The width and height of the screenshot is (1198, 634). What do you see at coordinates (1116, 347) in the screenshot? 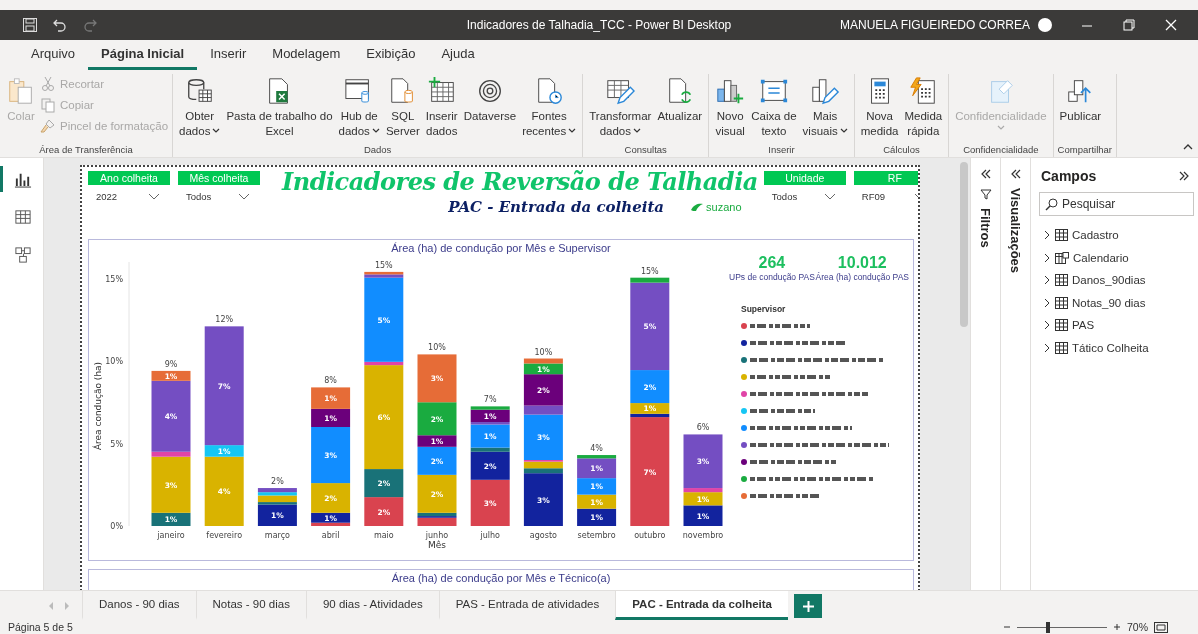
I see `field-table-item: Tático Colheita` at bounding box center [1116, 347].